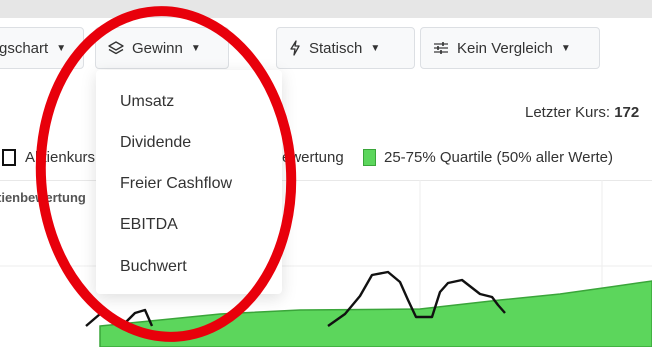 The height and width of the screenshot is (347, 652). What do you see at coordinates (441, 48) in the screenshot?
I see `sliders-icon` at bounding box center [441, 48].